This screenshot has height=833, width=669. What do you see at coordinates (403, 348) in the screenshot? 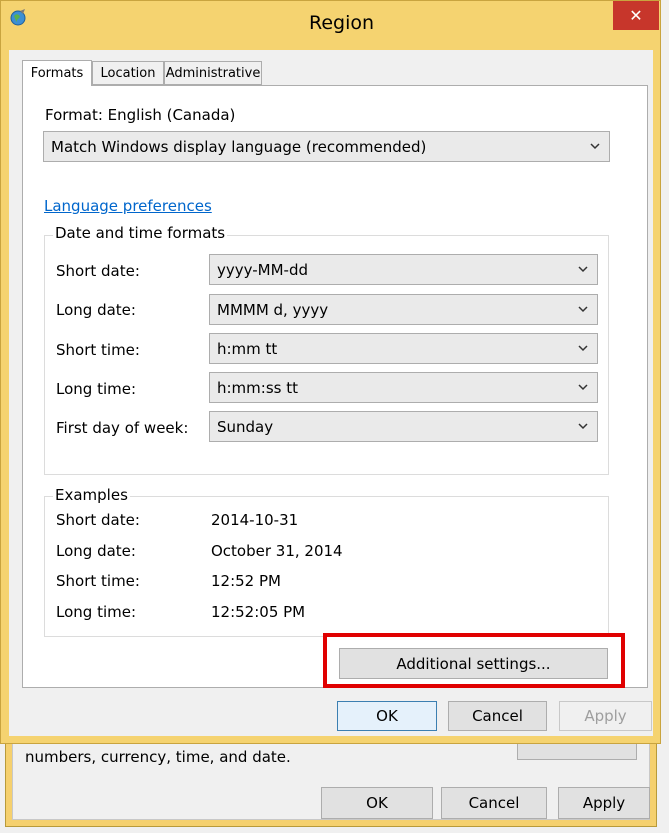
I see `short-time-dropdown: h:mm tt` at bounding box center [403, 348].